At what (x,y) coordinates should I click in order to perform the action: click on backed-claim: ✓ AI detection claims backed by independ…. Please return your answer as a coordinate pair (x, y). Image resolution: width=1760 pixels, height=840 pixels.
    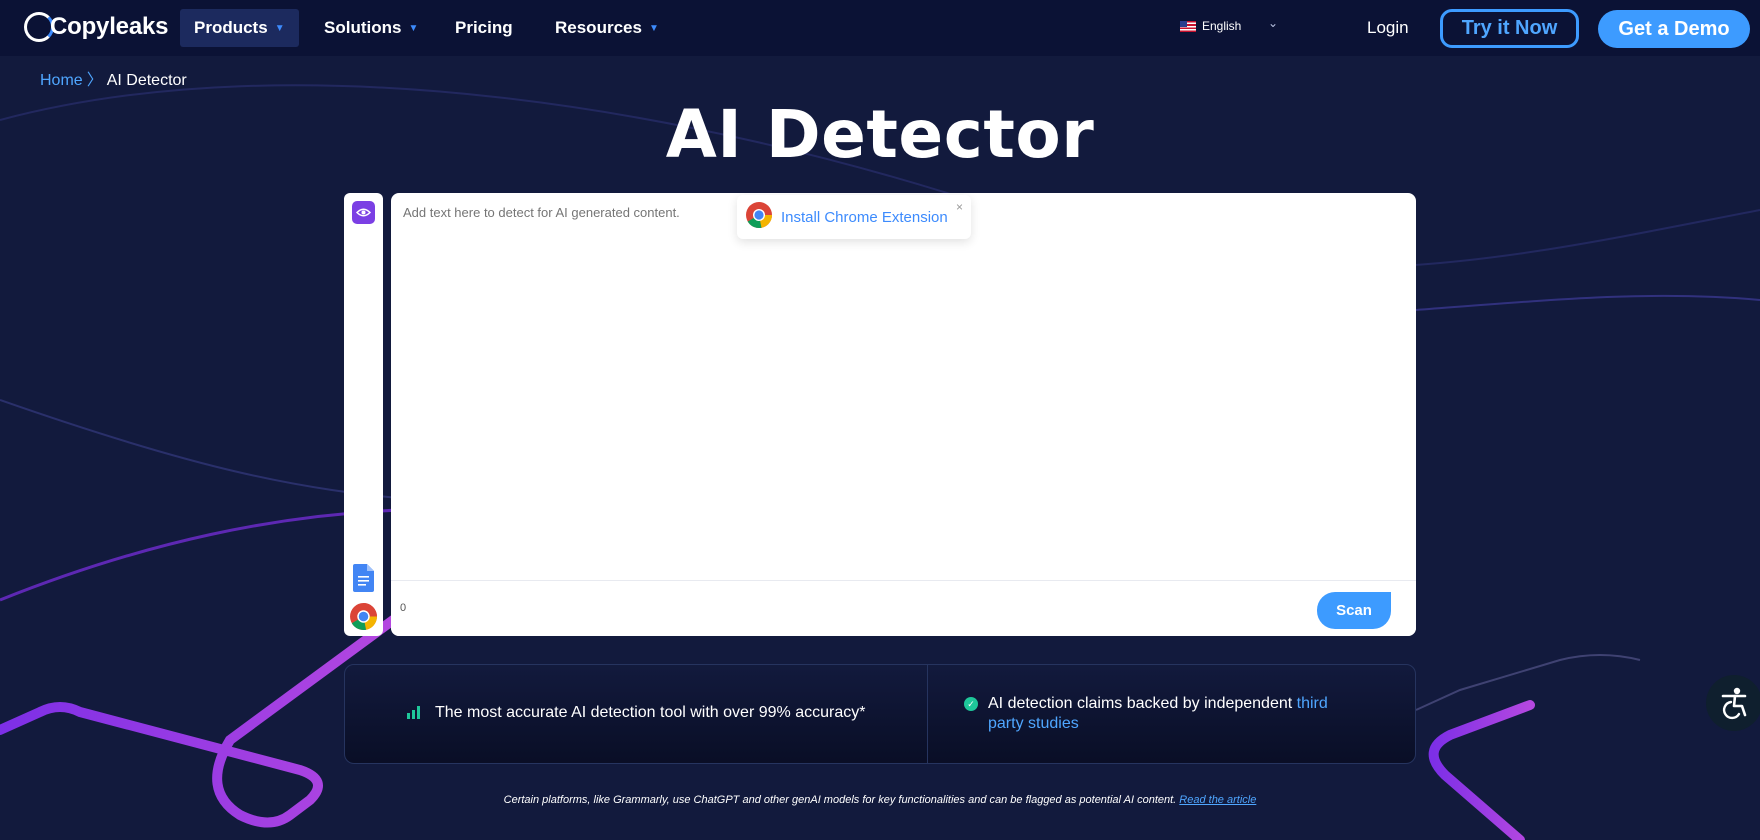
    Looking at the image, I should click on (1171, 714).